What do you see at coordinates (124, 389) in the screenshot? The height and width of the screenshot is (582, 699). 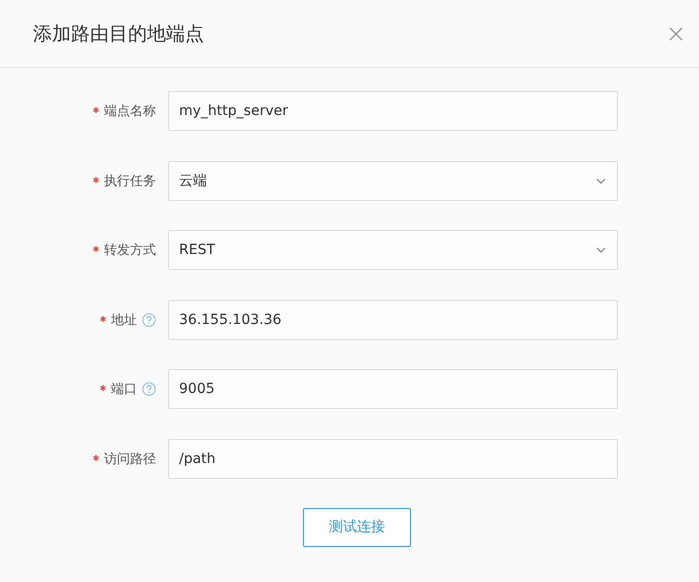 I see `field-label: 端口` at bounding box center [124, 389].